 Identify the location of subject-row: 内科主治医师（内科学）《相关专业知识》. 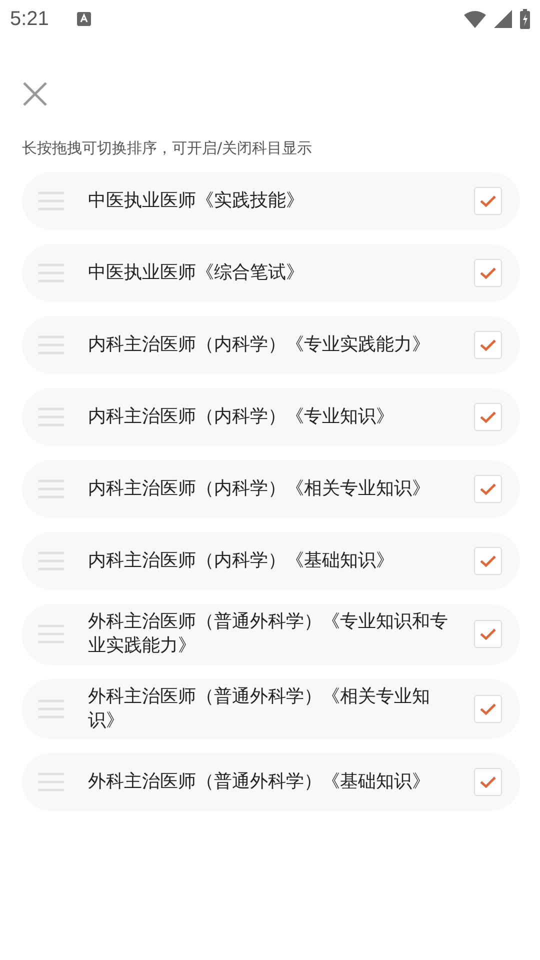
(271, 489).